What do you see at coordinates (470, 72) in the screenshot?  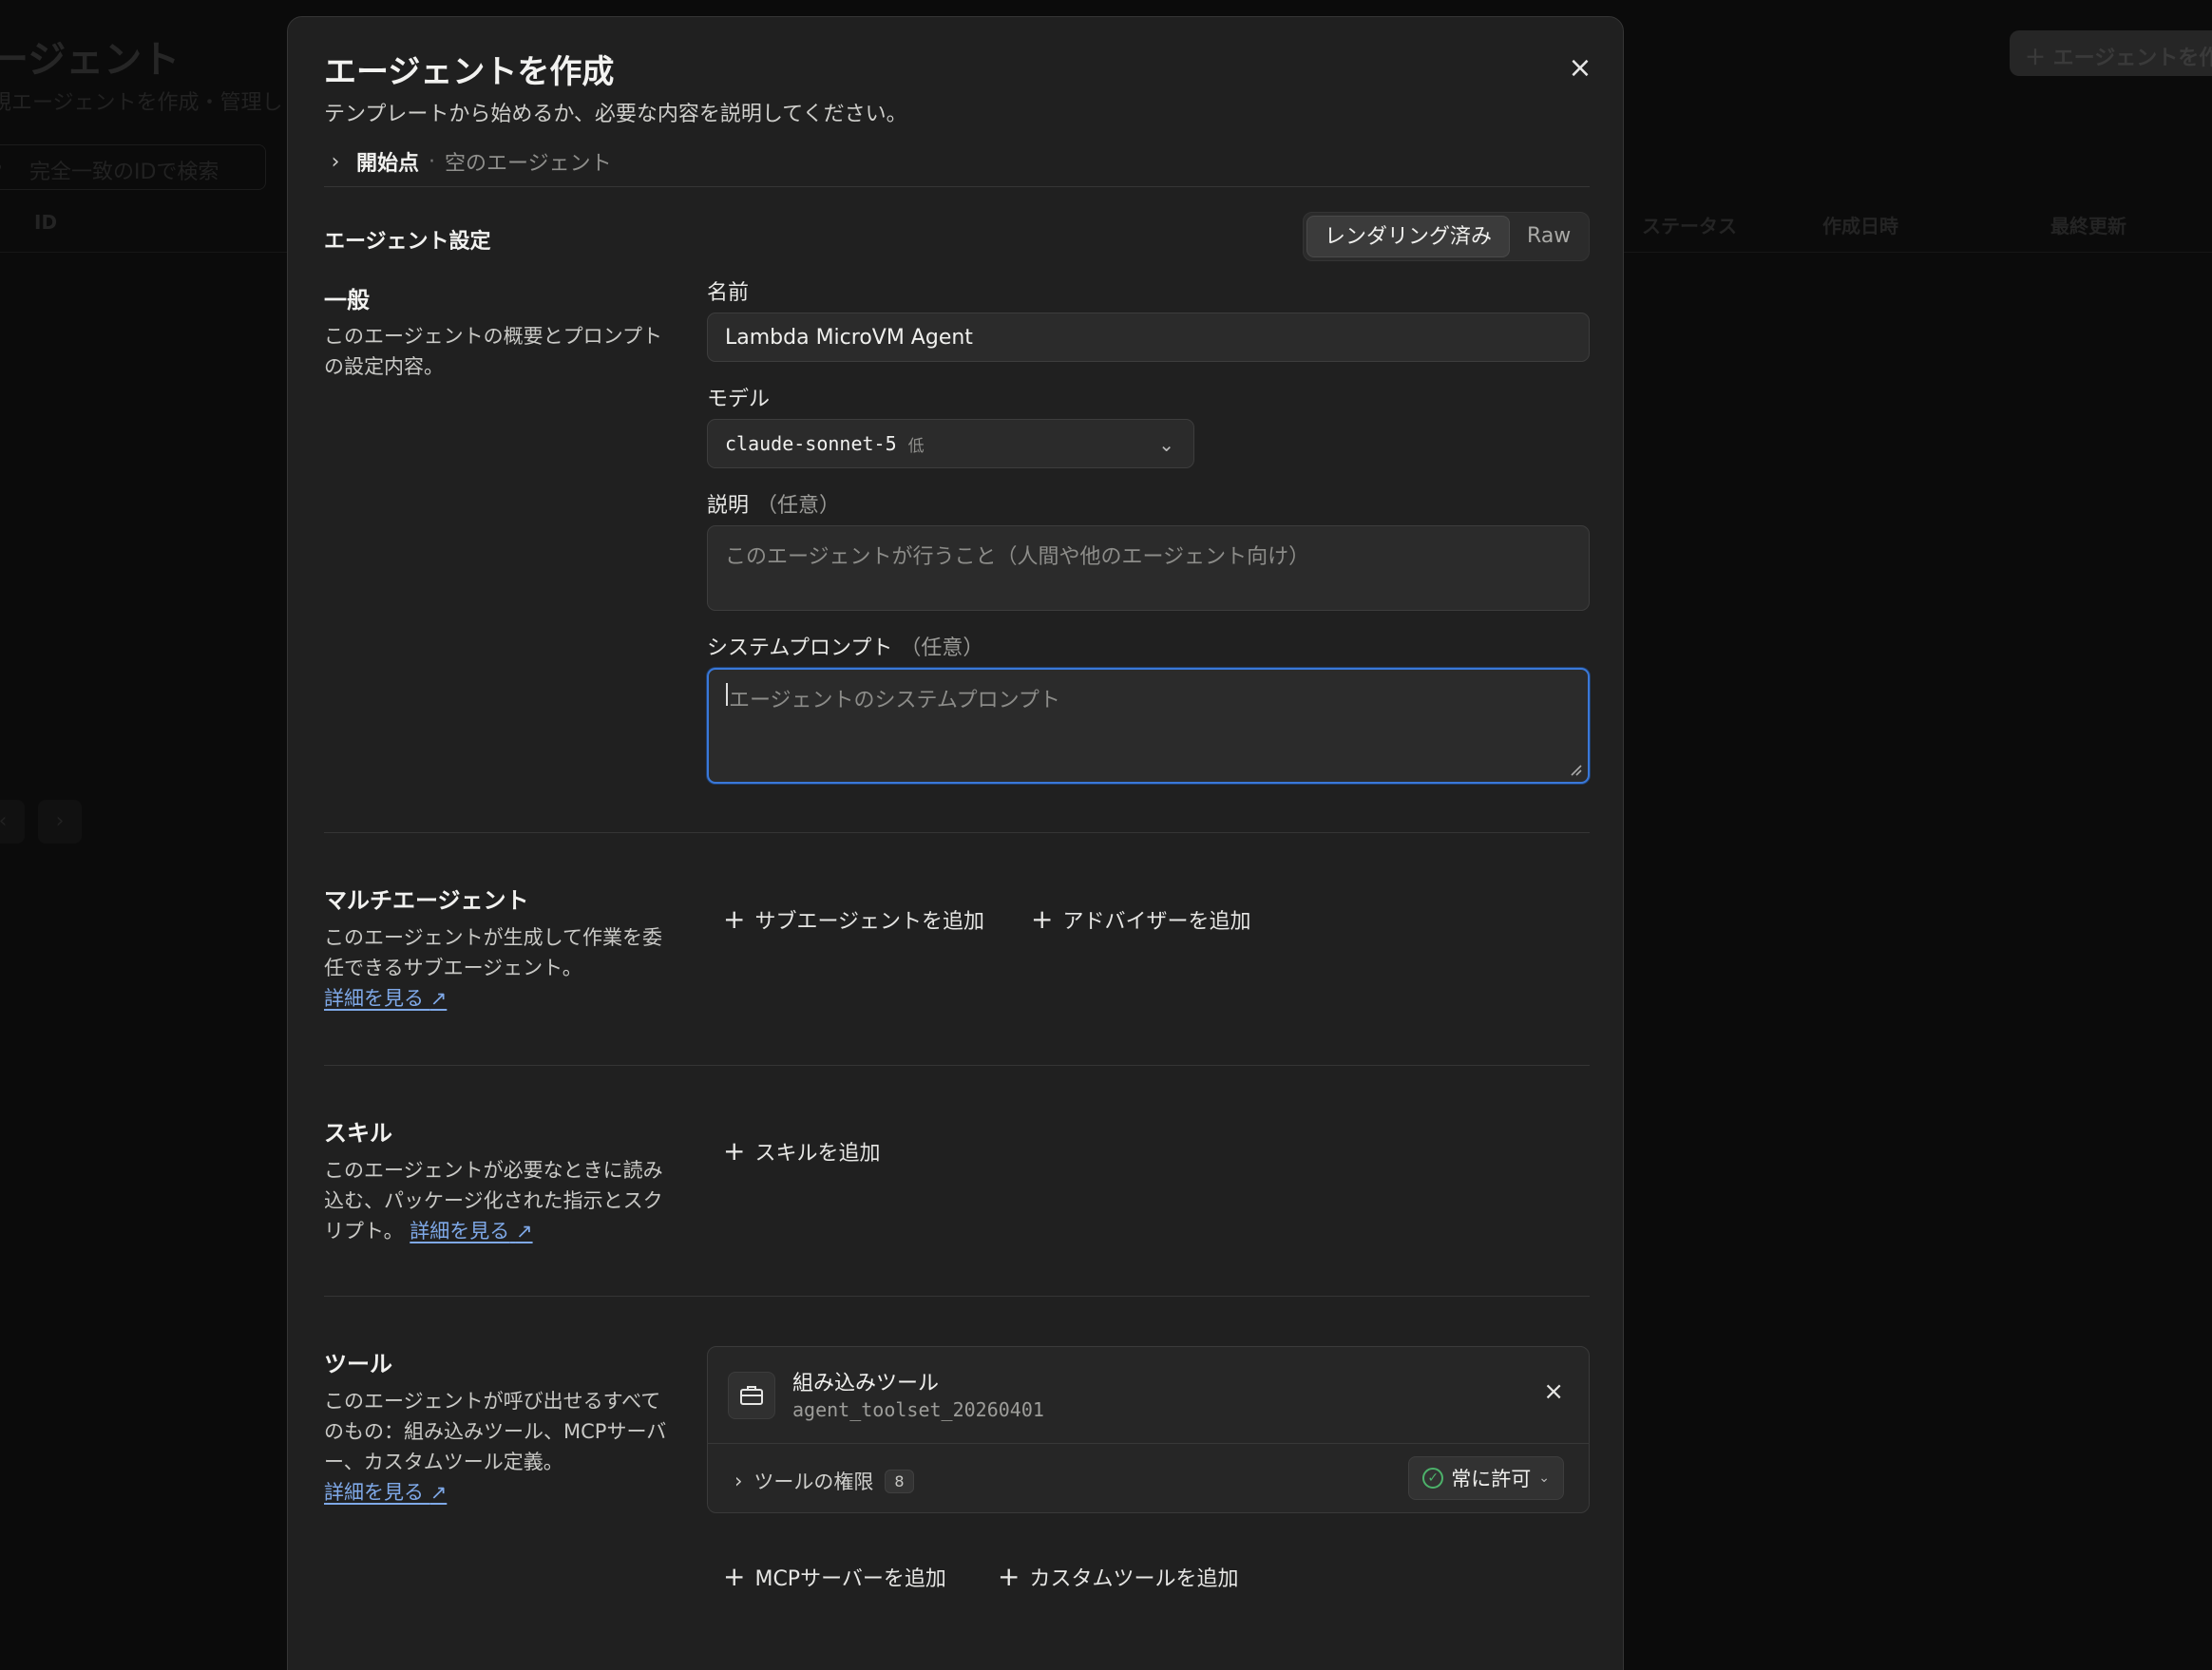 I see `modal-title: エージェントを作成` at bounding box center [470, 72].